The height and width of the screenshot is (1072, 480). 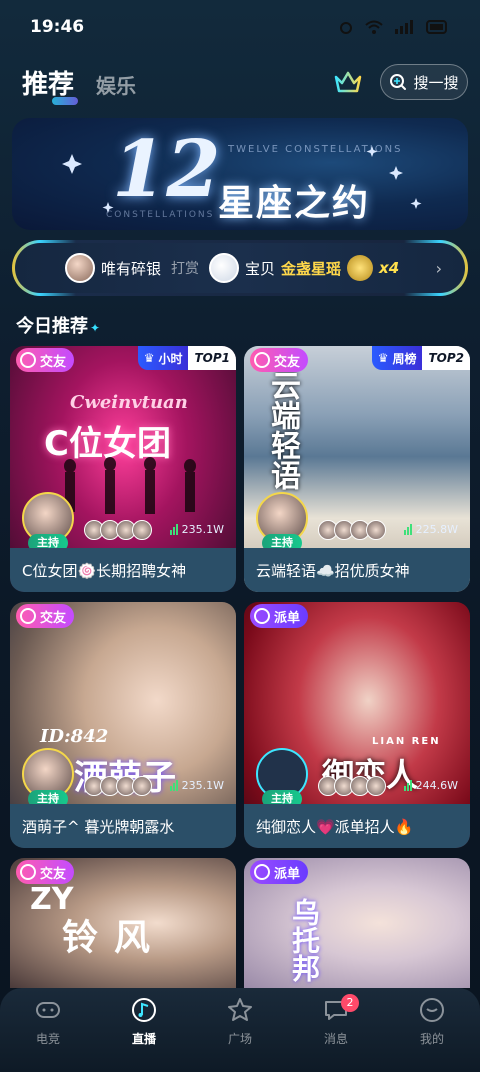 I want to click on section-title: 今日推荐 ✦, so click(x=58, y=325).